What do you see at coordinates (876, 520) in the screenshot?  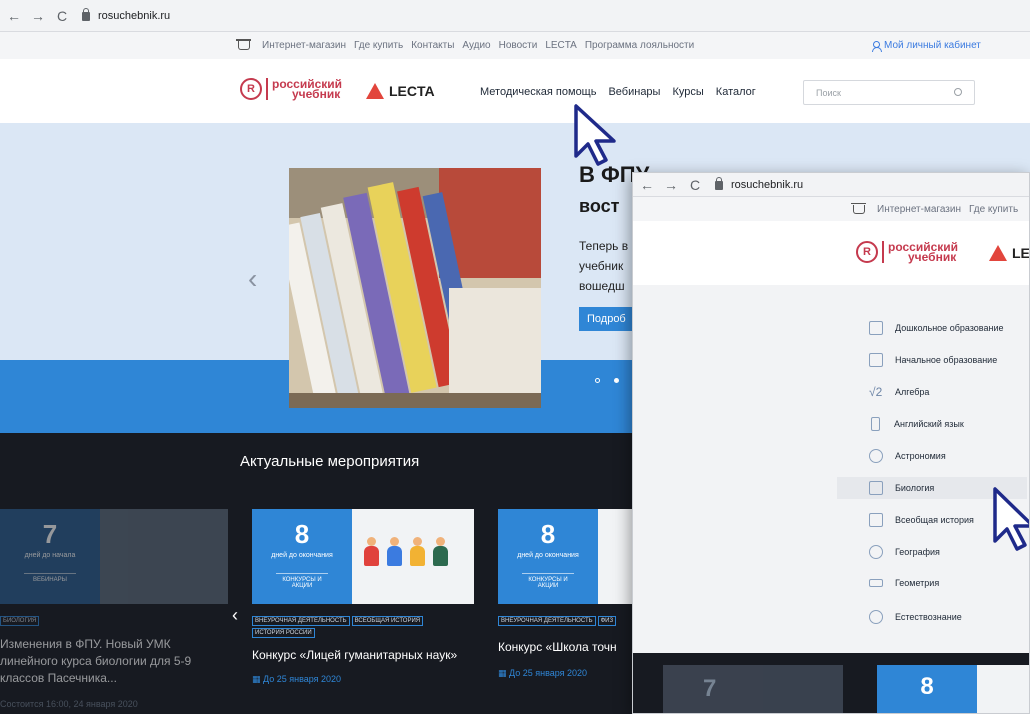 I see `map-icon` at bounding box center [876, 520].